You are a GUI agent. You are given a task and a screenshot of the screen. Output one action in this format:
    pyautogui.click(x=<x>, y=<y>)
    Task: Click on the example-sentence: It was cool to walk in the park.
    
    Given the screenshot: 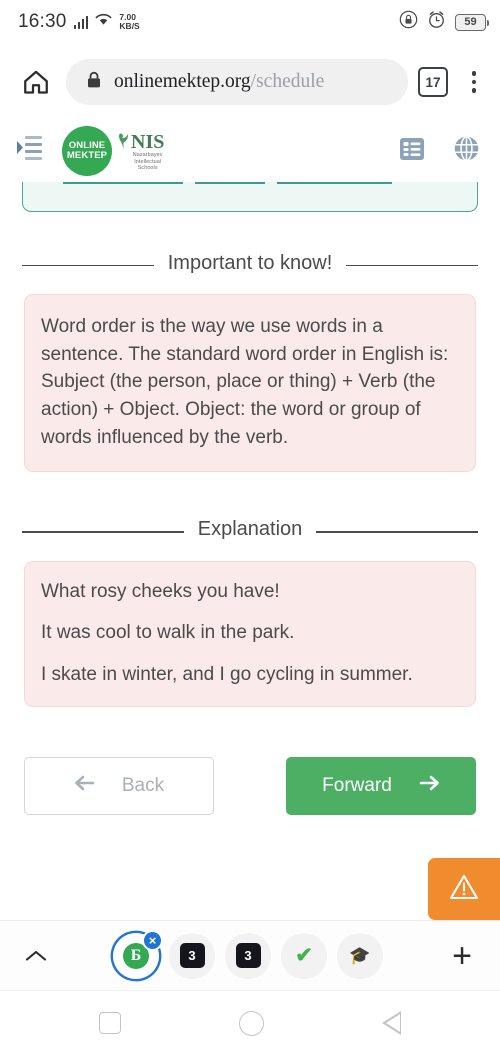 What is the action you would take?
    pyautogui.click(x=168, y=633)
    